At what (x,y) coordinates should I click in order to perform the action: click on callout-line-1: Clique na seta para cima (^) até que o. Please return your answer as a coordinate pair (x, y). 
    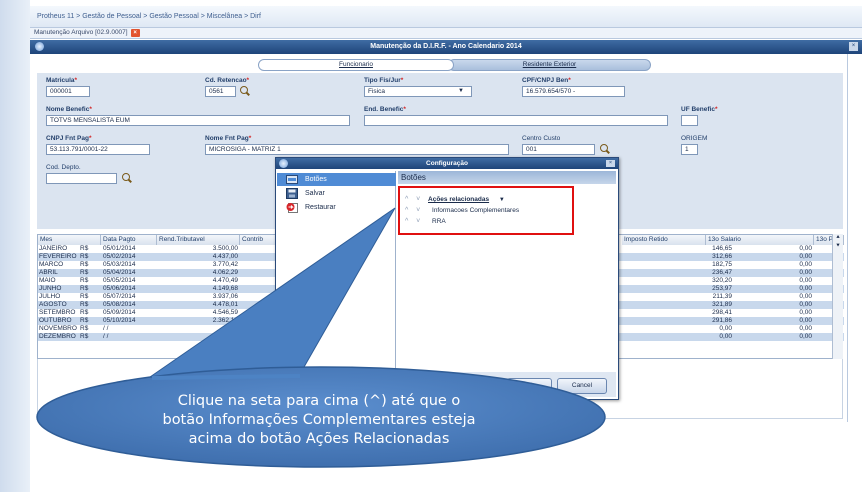
    Looking at the image, I should click on (319, 401).